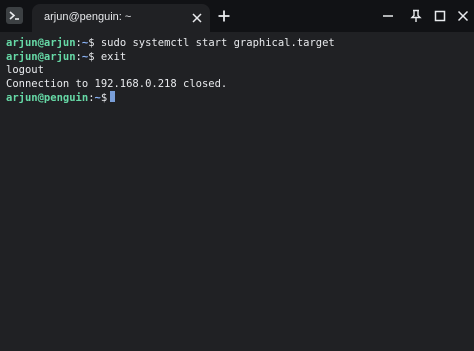 Image resolution: width=474 pixels, height=351 pixels. Describe the element at coordinates (88, 17) in the screenshot. I see `tab-title: arjun@penguin: ~` at that location.